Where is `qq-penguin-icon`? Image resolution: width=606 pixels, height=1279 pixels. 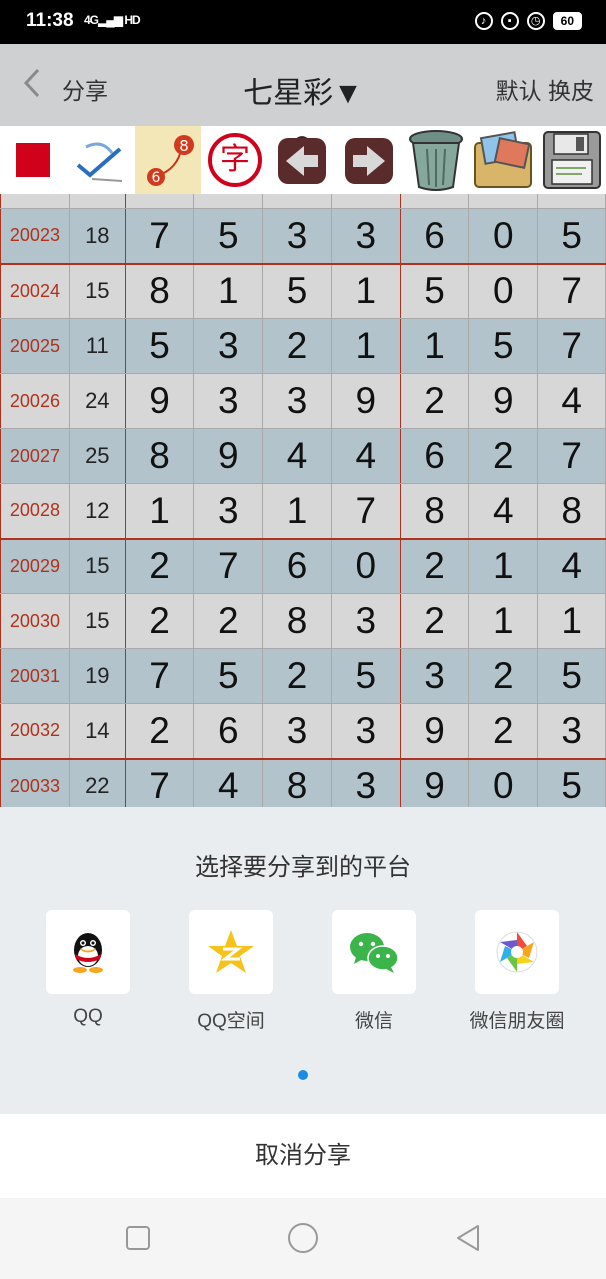 qq-penguin-icon is located at coordinates (88, 953).